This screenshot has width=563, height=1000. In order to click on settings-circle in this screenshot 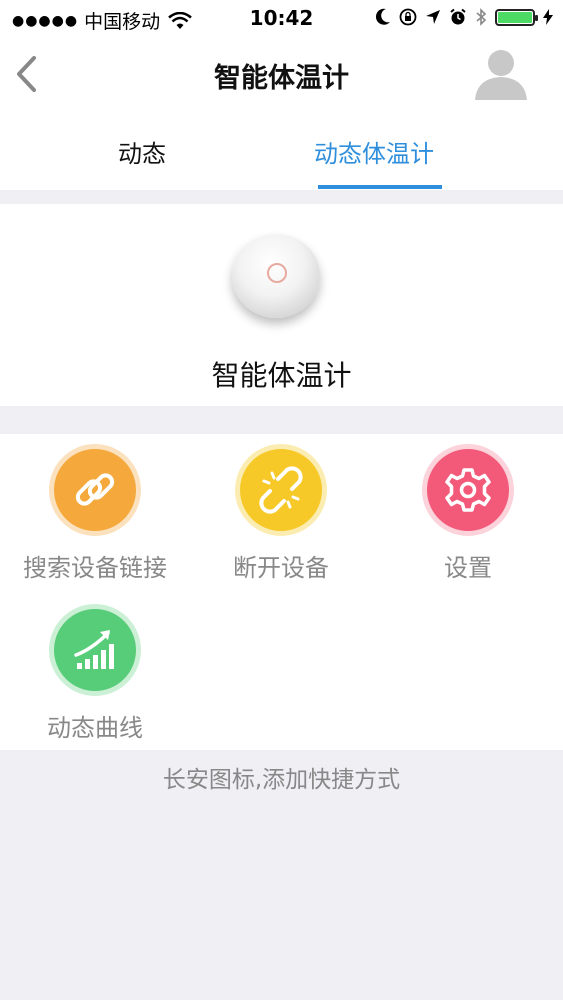, I will do `click(468, 490)`.